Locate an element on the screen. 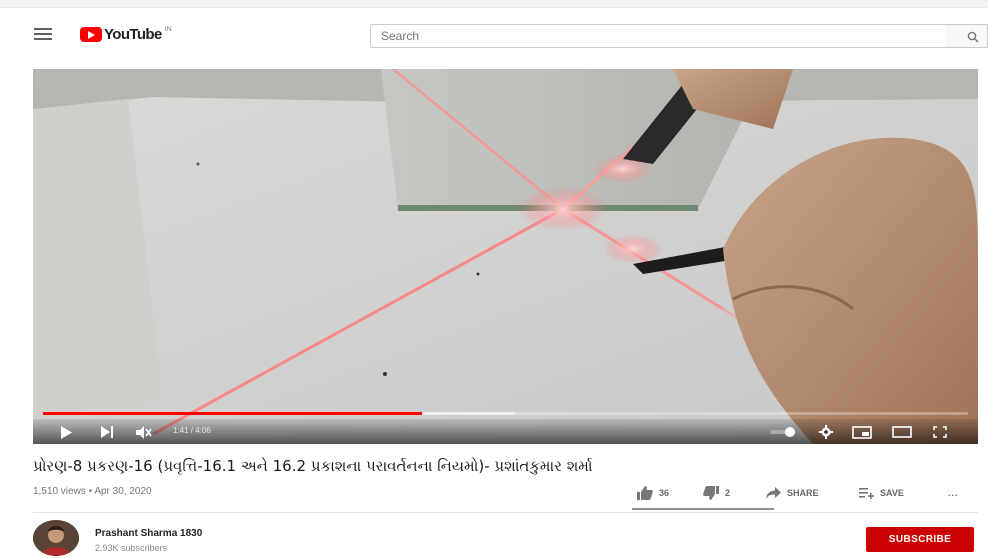 The height and width of the screenshot is (558, 988). next-icon is located at coordinates (107, 432).